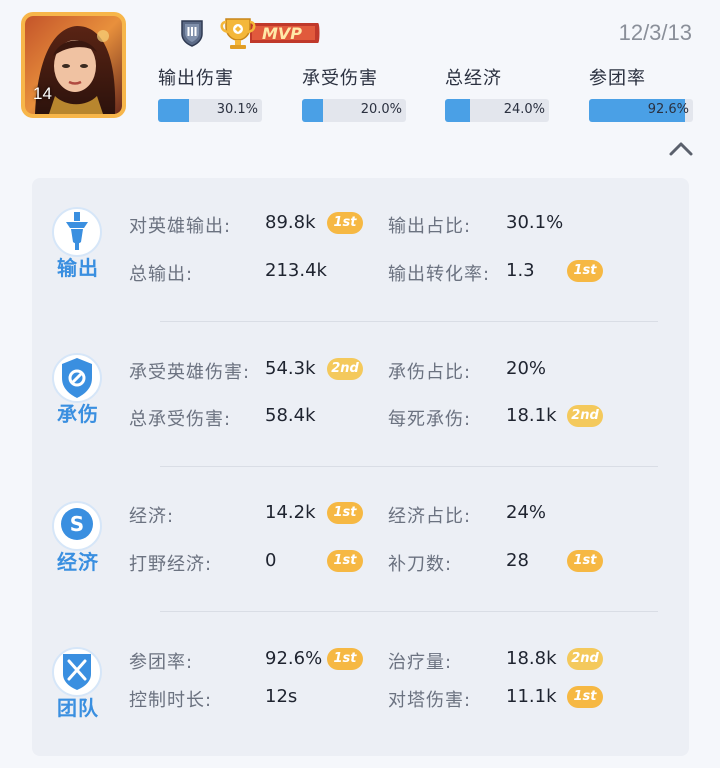 The image size is (720, 768). I want to click on stat-label: 承伤占比:, so click(430, 372).